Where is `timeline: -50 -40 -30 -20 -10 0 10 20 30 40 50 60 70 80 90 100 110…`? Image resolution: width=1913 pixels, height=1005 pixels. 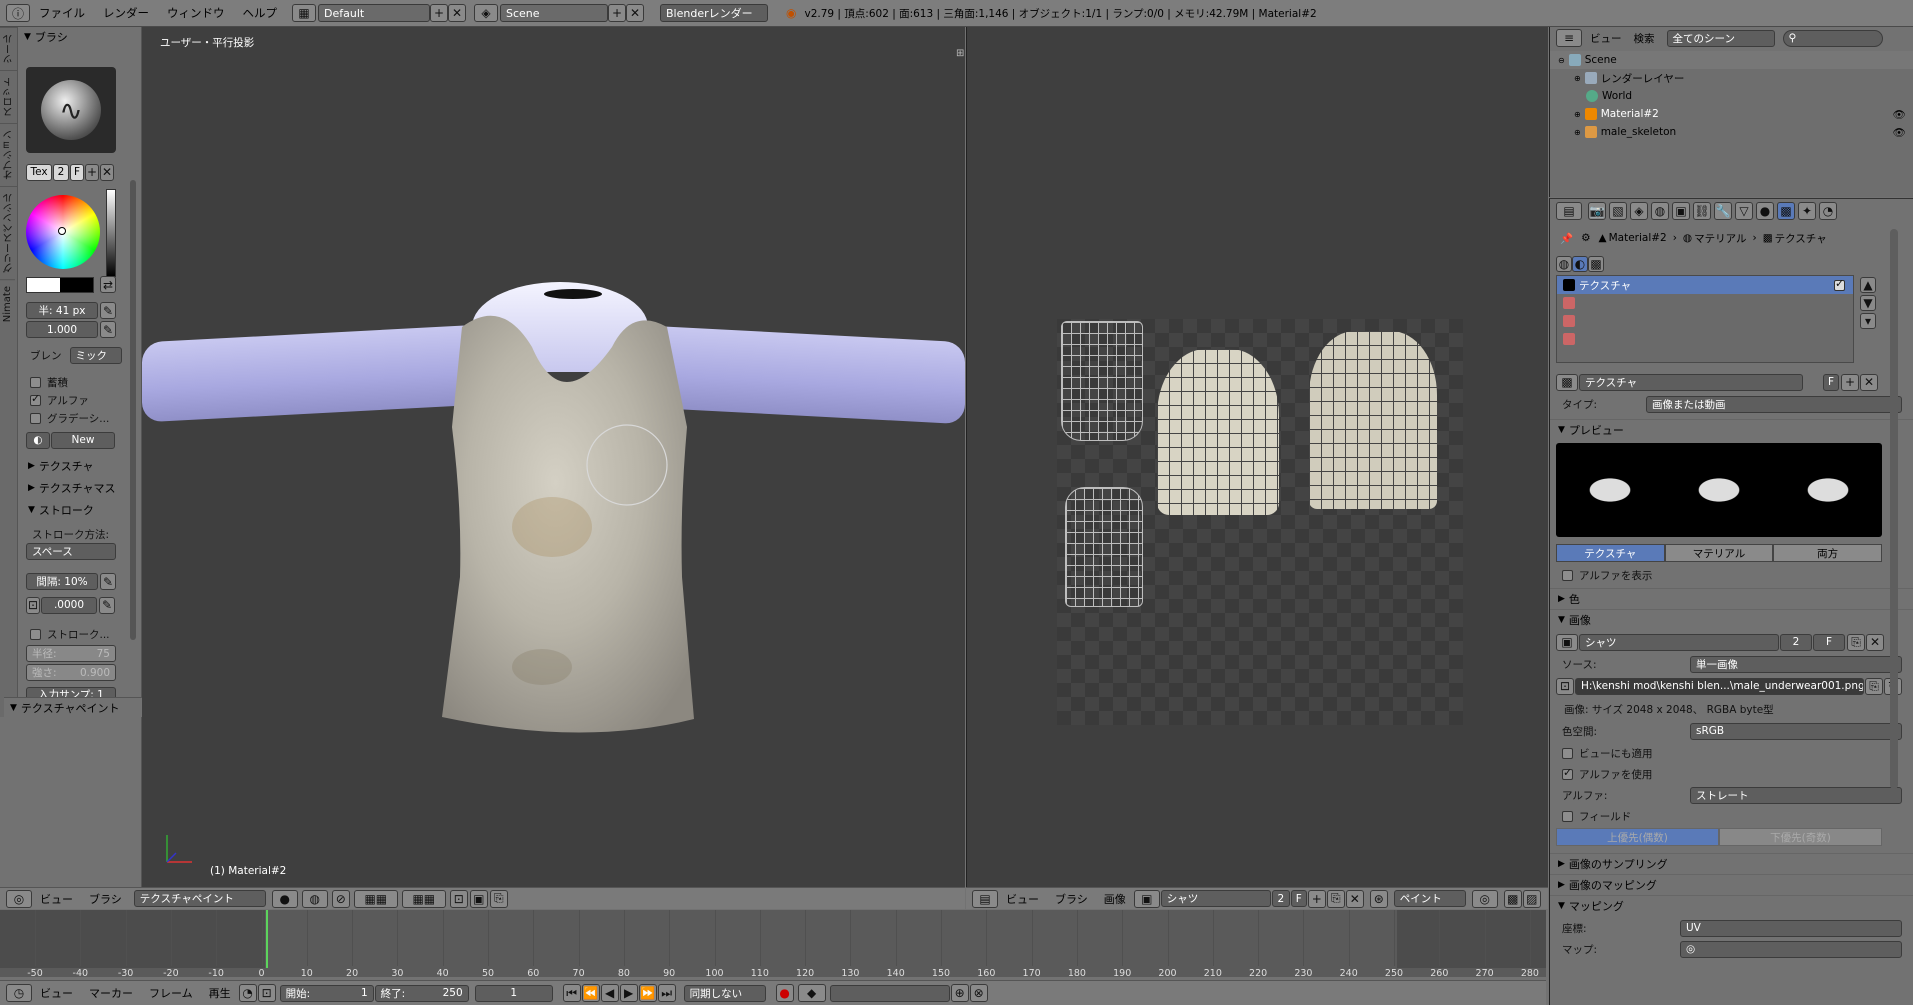
timeline: -50 -40 -30 -20 -10 0 10 20 30 40 50 60 70 80 90 100 110… is located at coordinates (773, 944).